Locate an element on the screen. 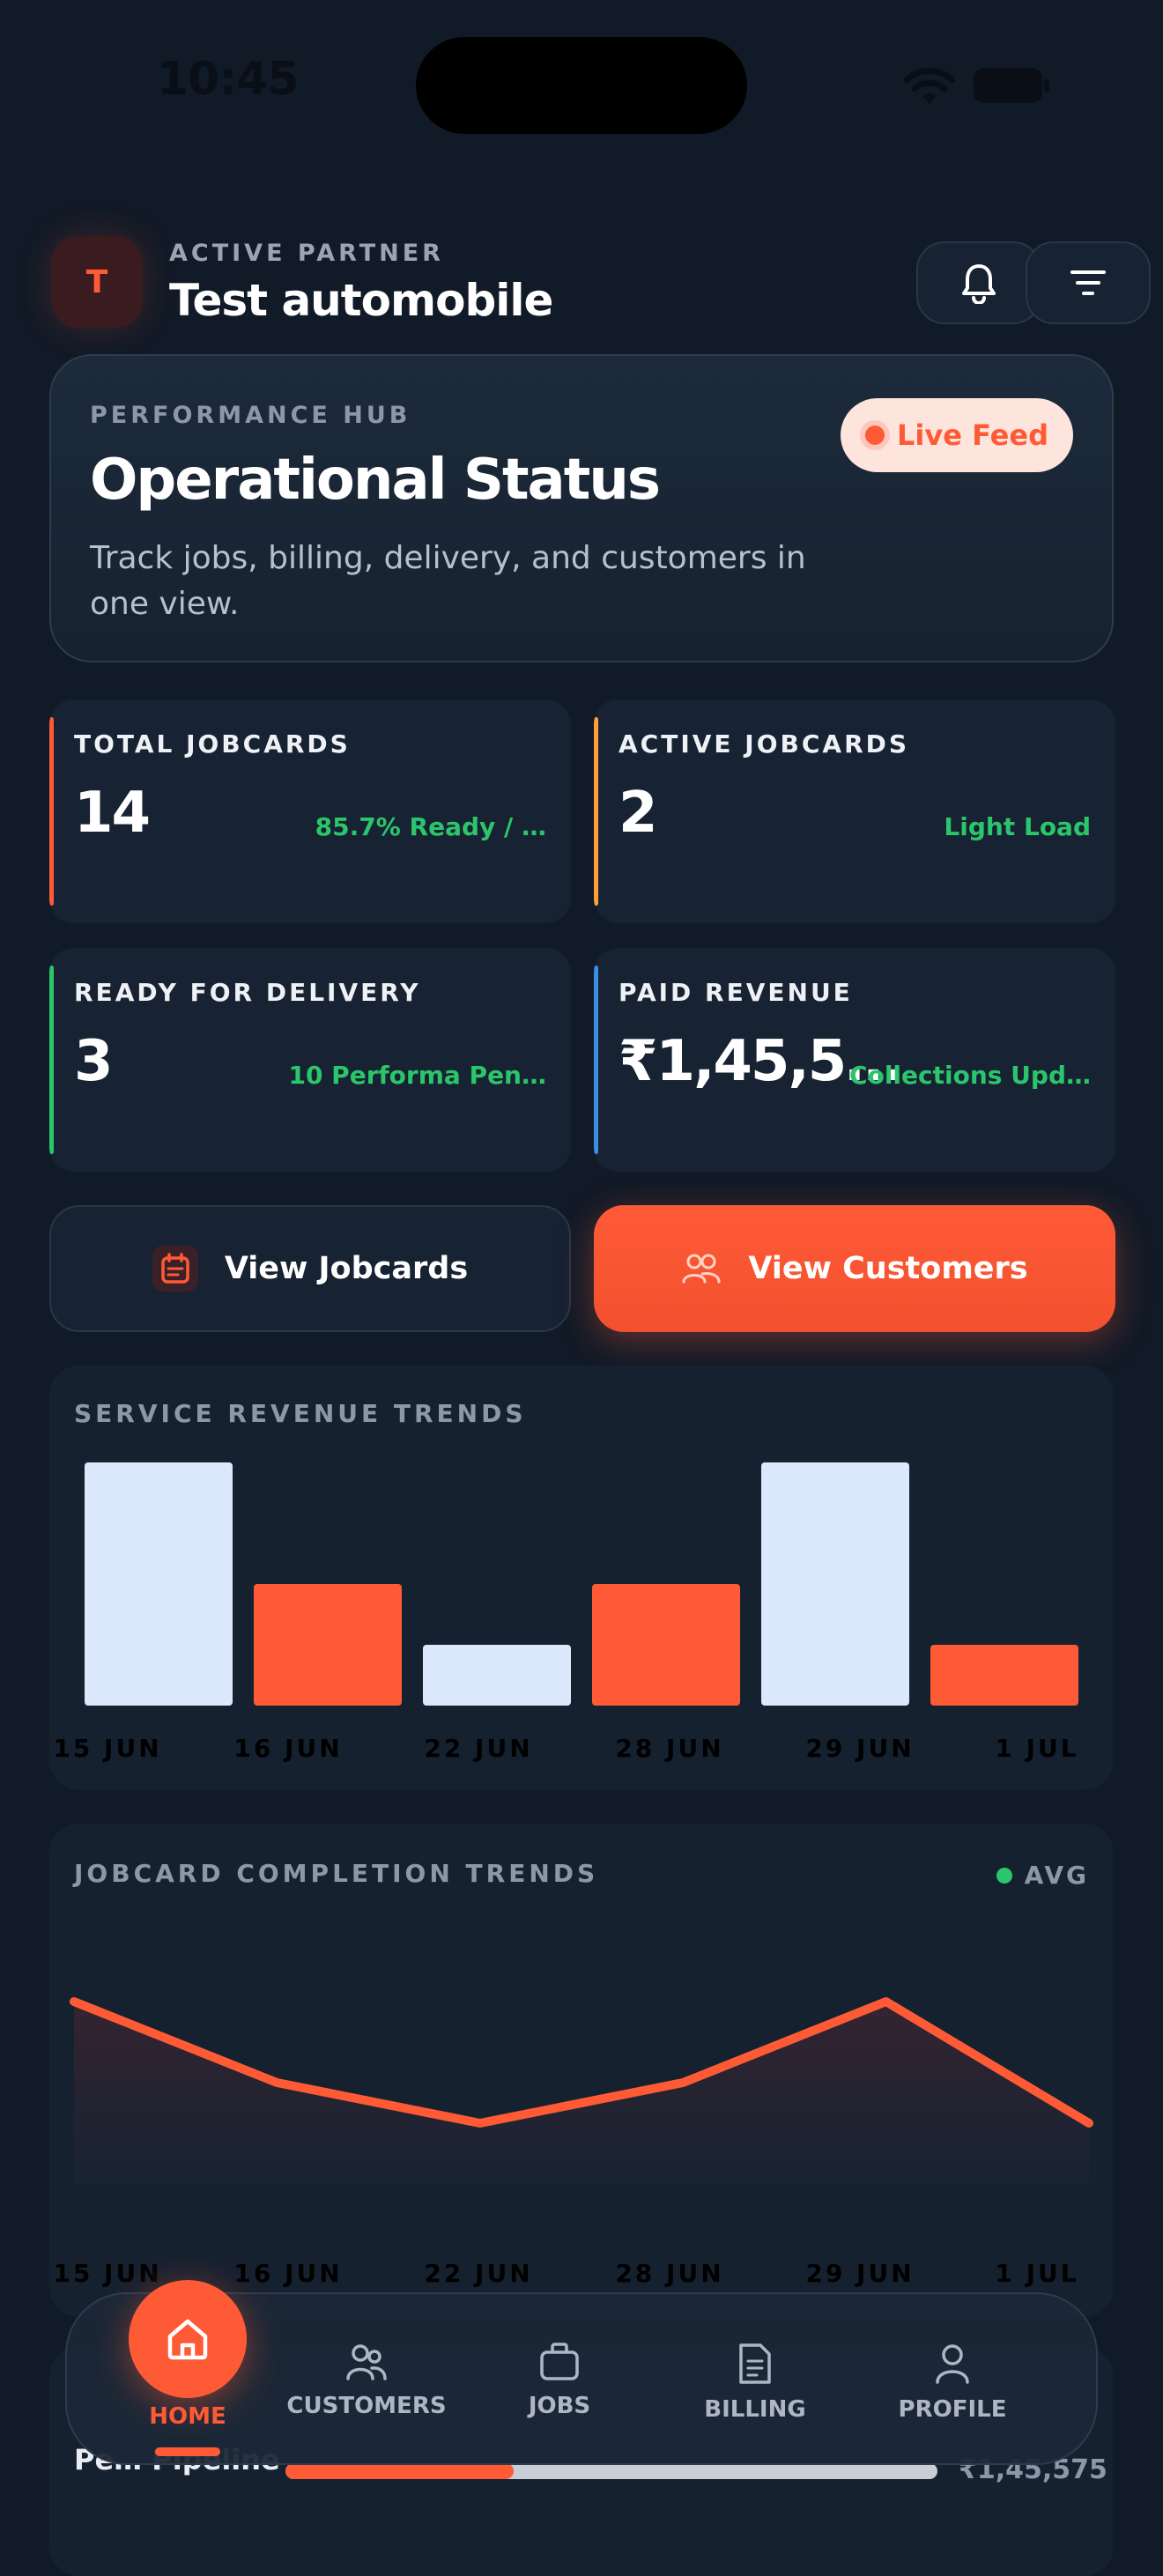  profile-icon is located at coordinates (952, 2364).